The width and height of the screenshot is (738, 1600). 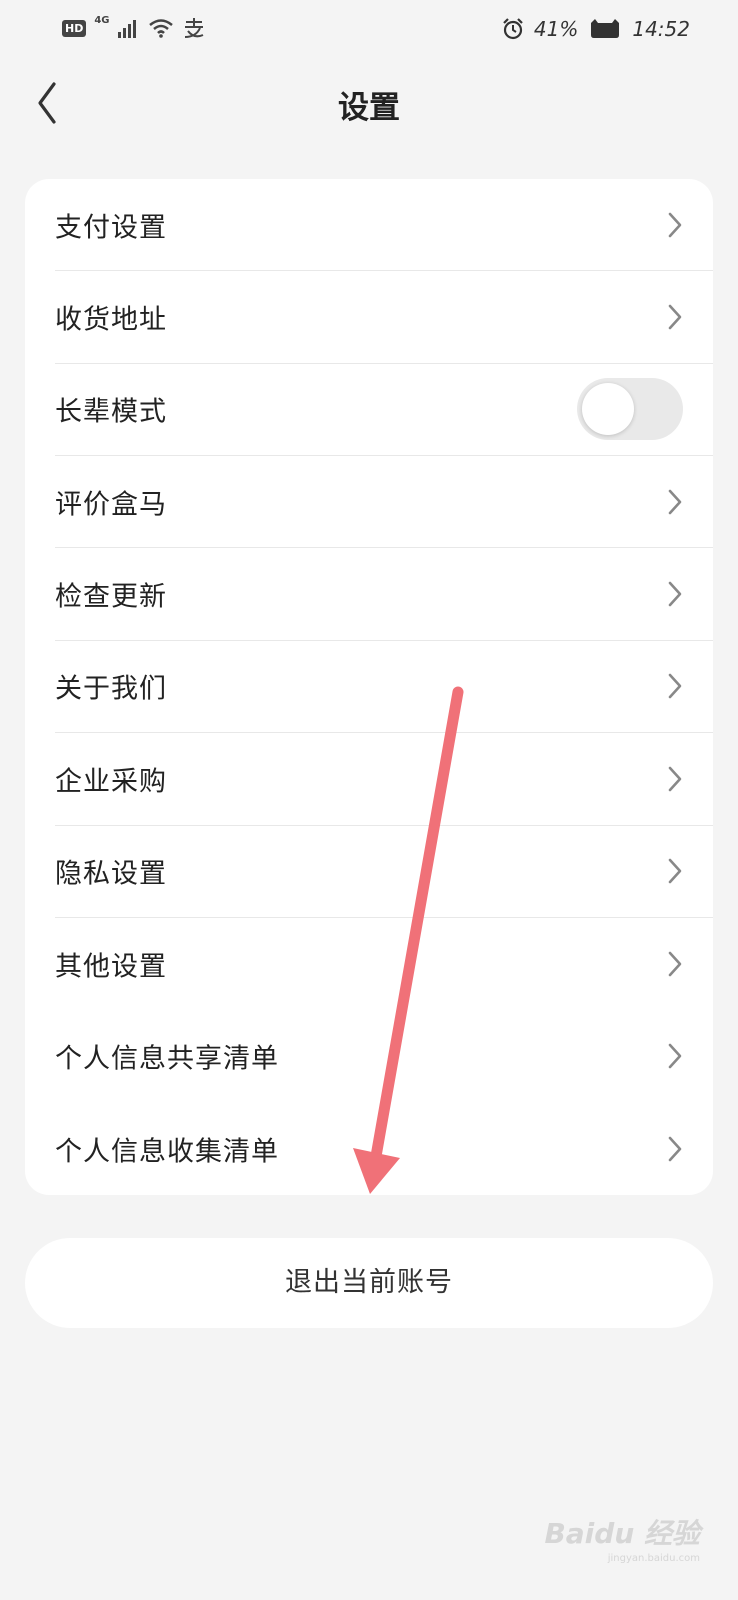 I want to click on settings-item-info-sharing: 个人信息共享清单, so click(x=384, y=1056).